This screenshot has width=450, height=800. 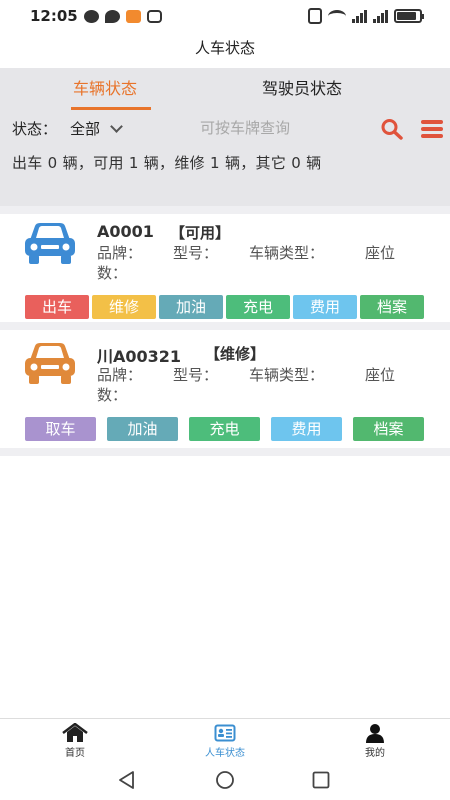 What do you see at coordinates (112, 16) in the screenshot?
I see `message-icon` at bounding box center [112, 16].